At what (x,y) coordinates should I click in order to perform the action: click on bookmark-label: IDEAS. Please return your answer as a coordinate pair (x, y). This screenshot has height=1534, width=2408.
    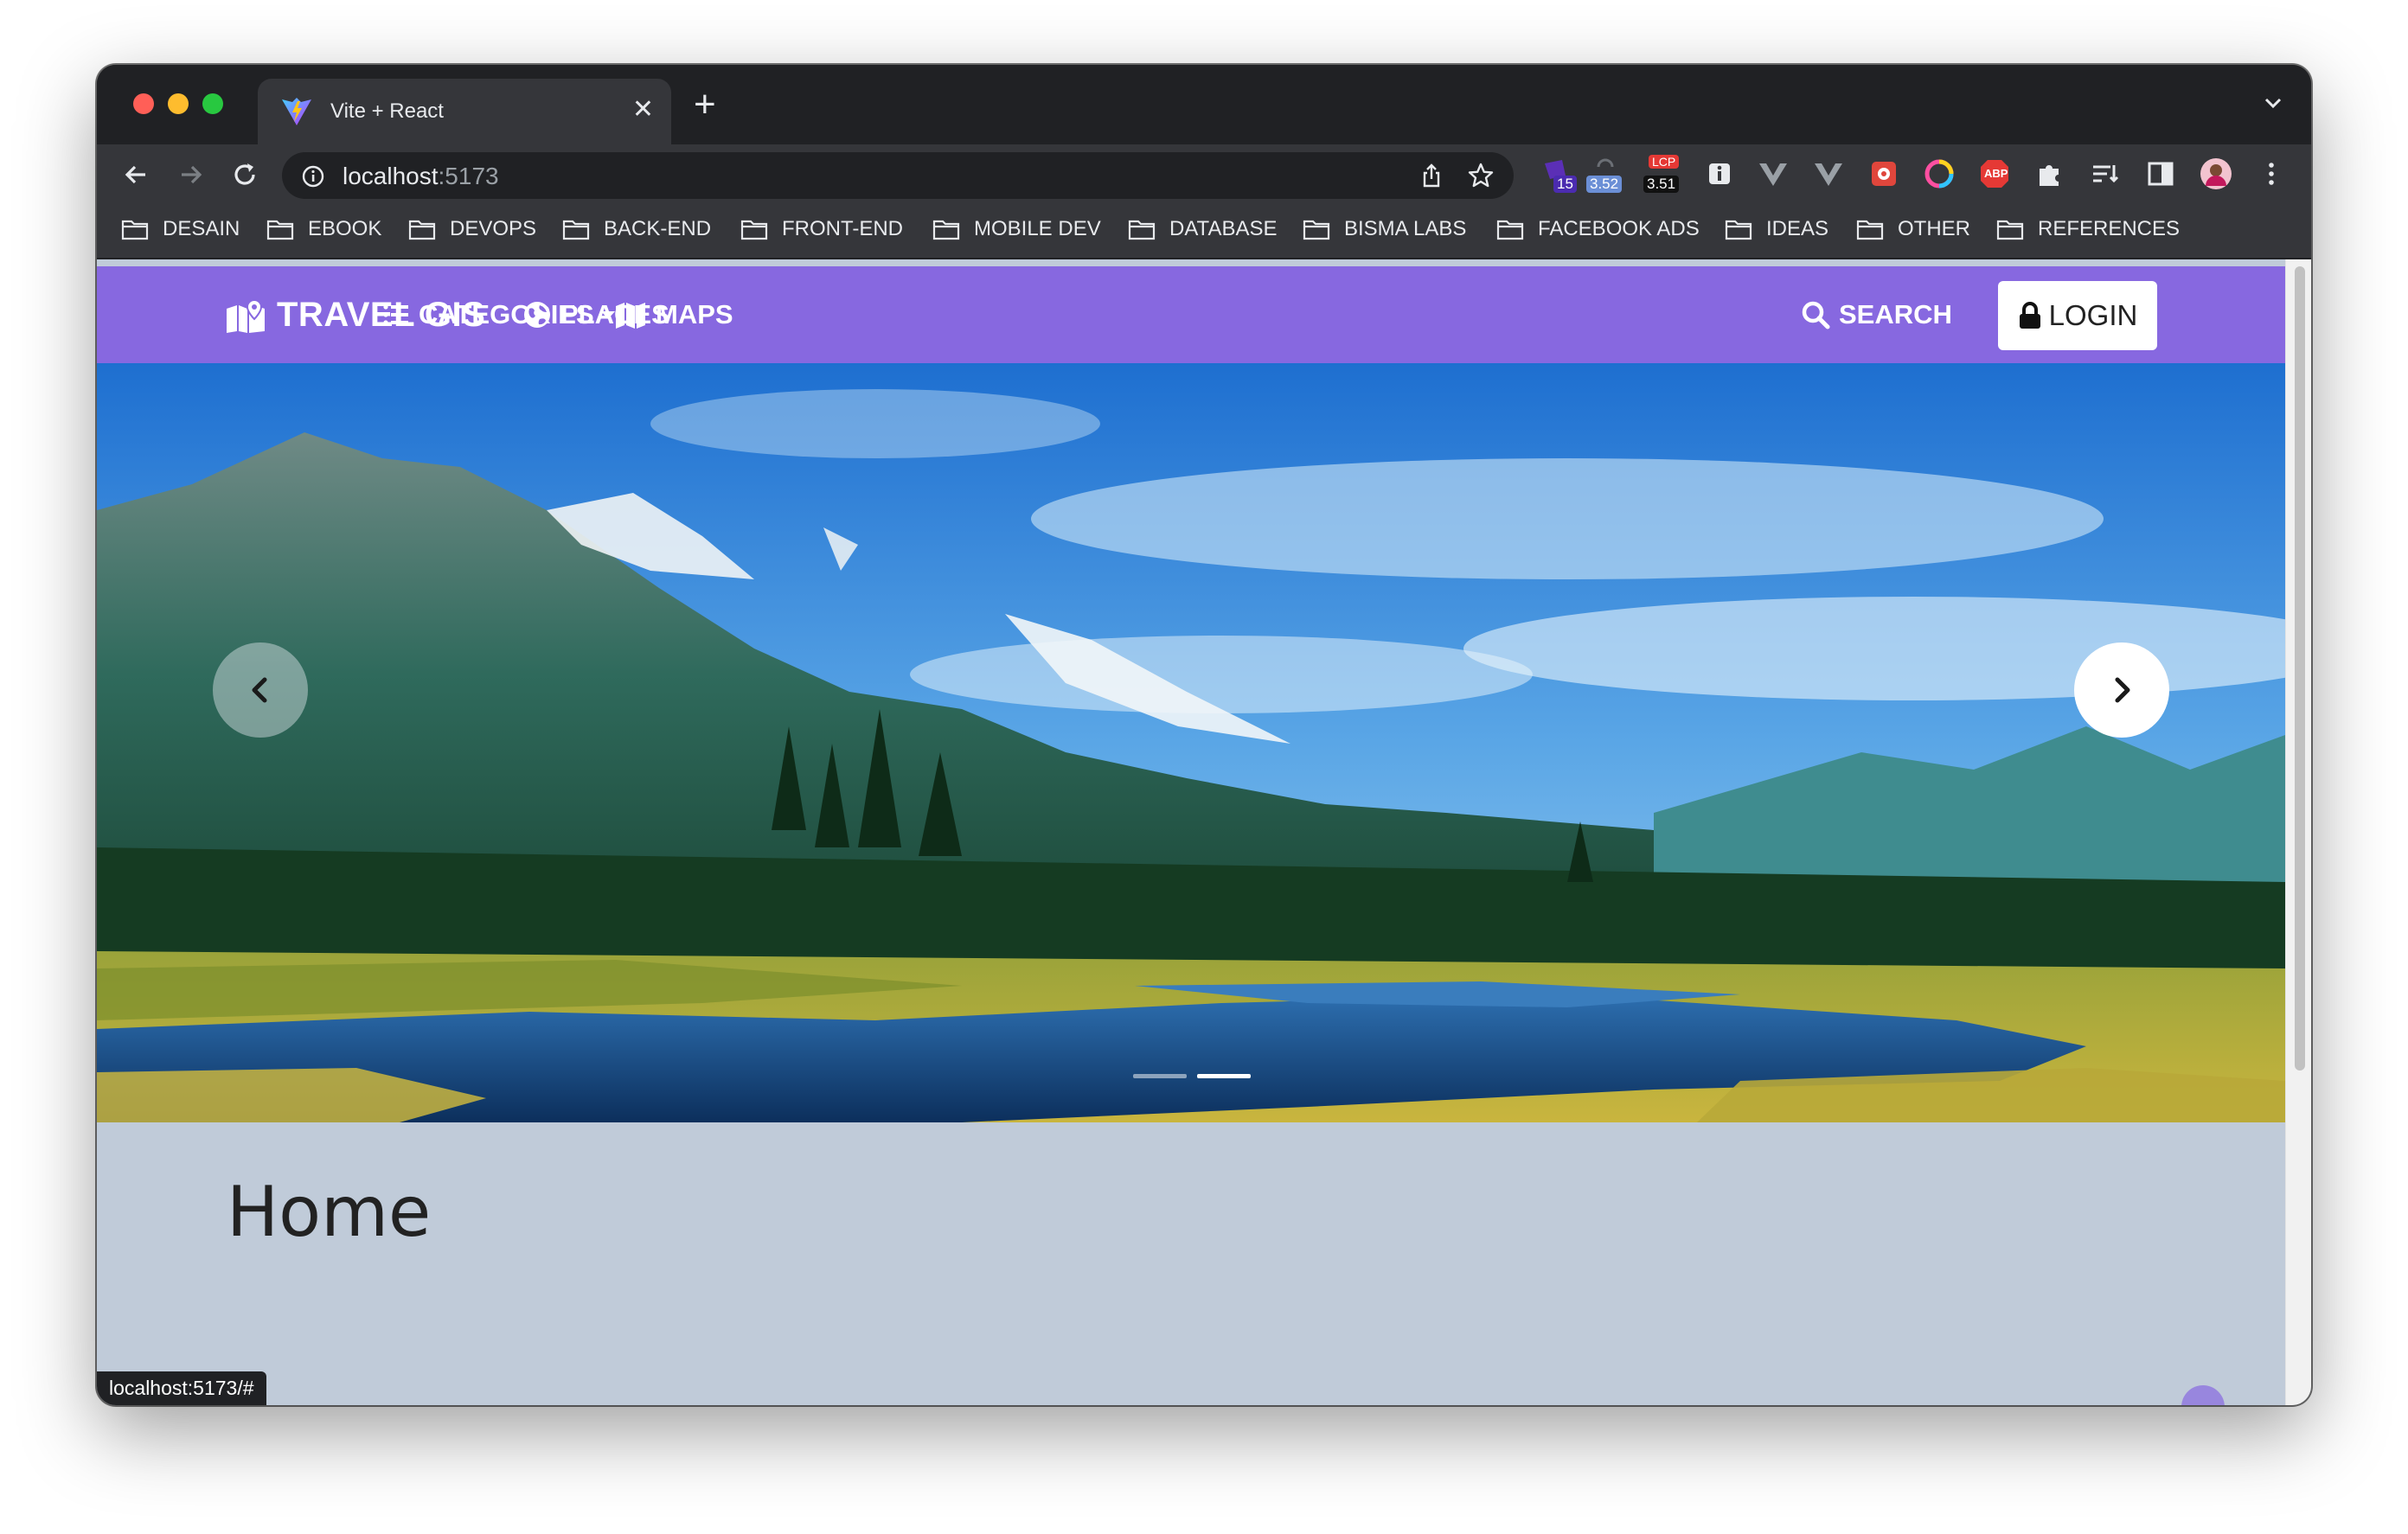
    Looking at the image, I should click on (1797, 229).